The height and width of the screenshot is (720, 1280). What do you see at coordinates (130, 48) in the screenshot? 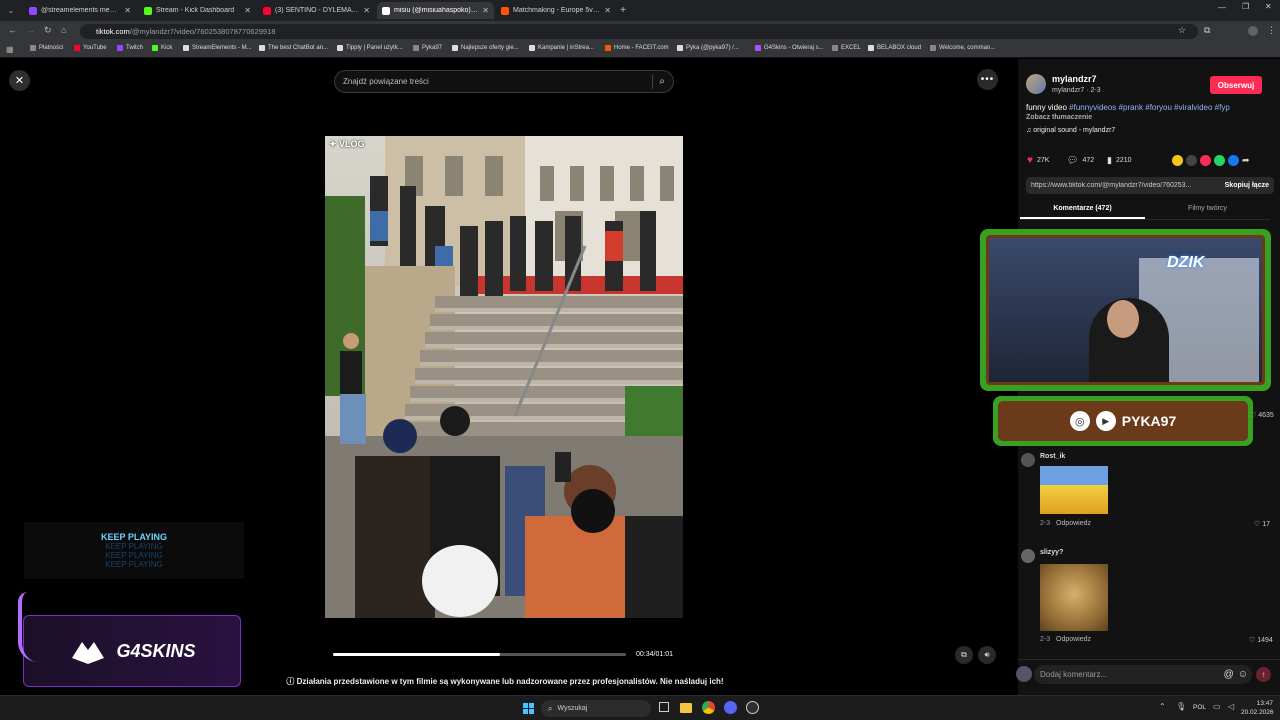
I see `bookmark-2: Twitch` at bounding box center [130, 48].